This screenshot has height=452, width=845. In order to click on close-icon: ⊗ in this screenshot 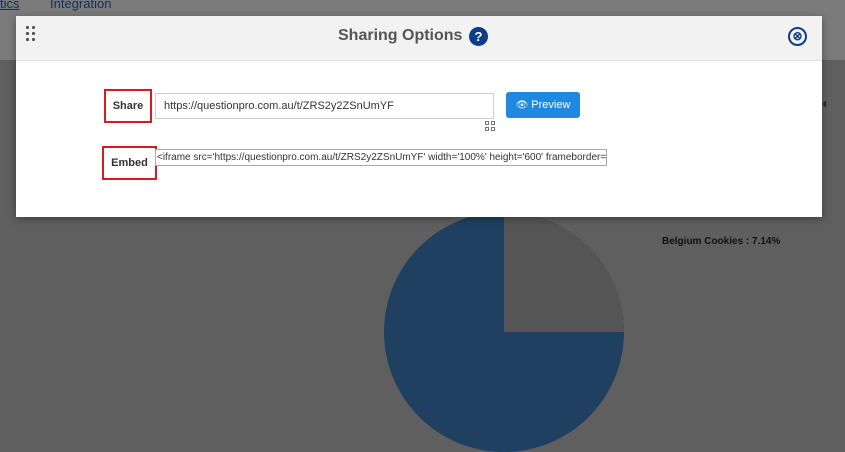, I will do `click(797, 36)`.